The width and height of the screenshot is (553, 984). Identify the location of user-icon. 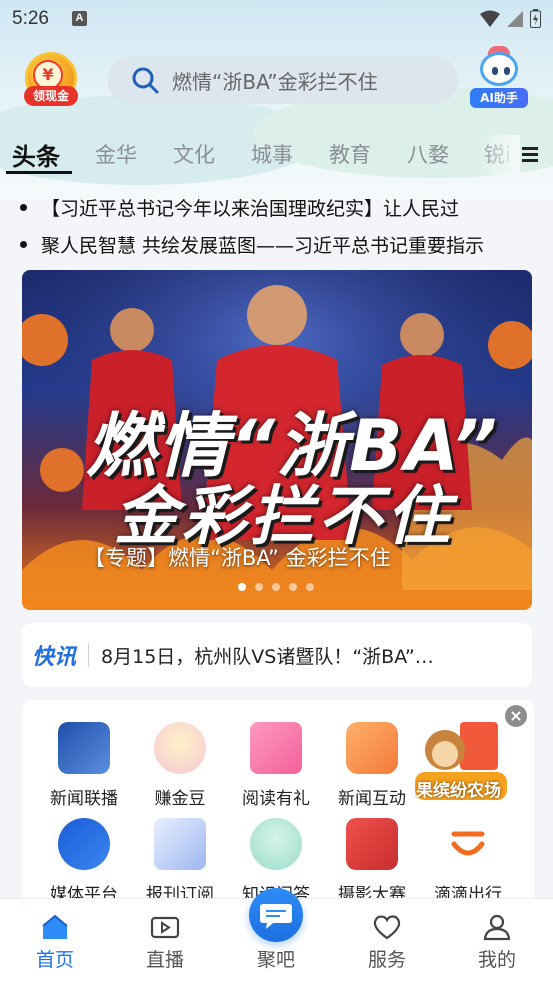
(497, 927).